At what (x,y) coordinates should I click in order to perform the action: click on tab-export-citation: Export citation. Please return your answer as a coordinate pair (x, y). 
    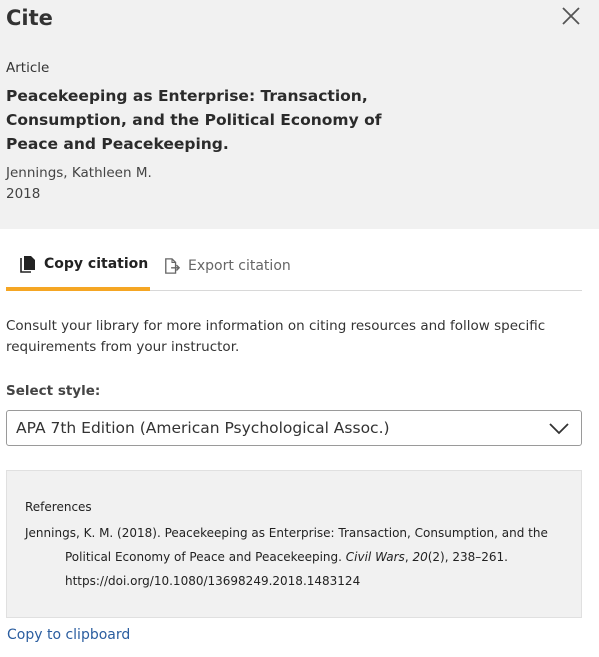
    Looking at the image, I should click on (227, 265).